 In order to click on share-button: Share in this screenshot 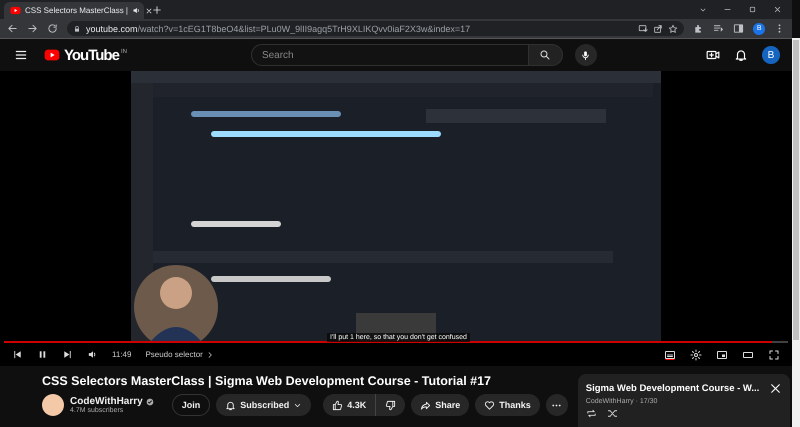, I will do `click(440, 405)`.